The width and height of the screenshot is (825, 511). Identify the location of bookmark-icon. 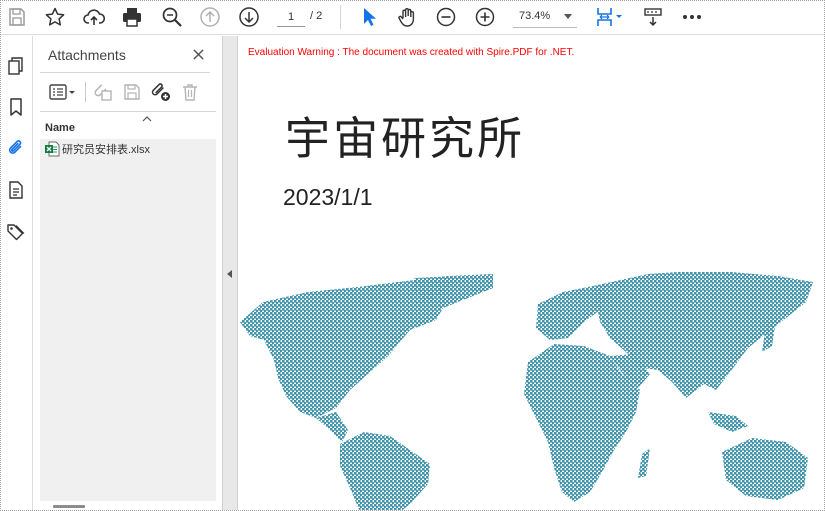
(16, 107).